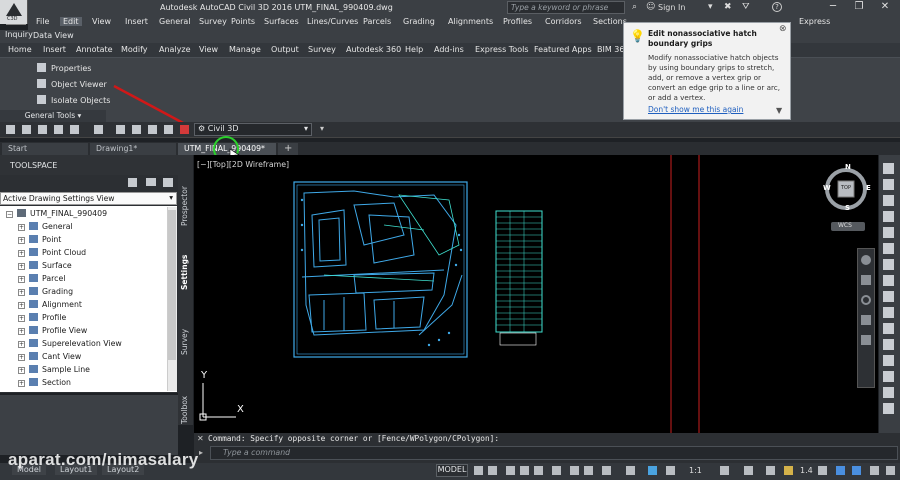 This screenshot has width=900, height=480. What do you see at coordinates (866, 260) in the screenshot?
I see `steering-wheel-icon` at bounding box center [866, 260].